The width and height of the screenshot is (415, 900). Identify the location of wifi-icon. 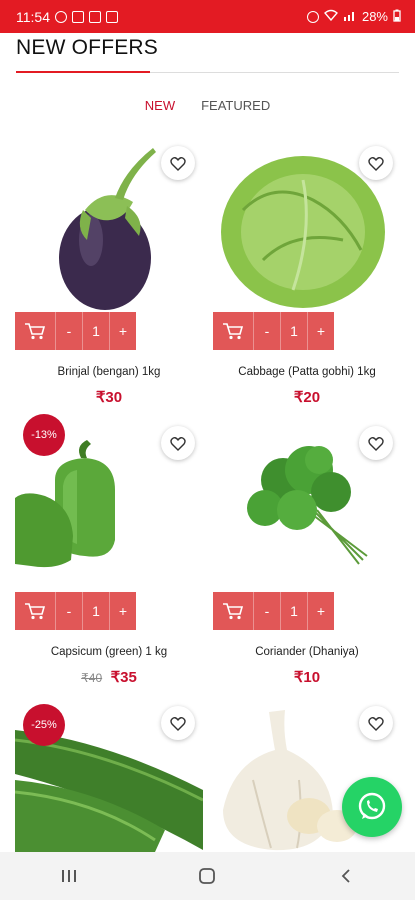
(330, 16).